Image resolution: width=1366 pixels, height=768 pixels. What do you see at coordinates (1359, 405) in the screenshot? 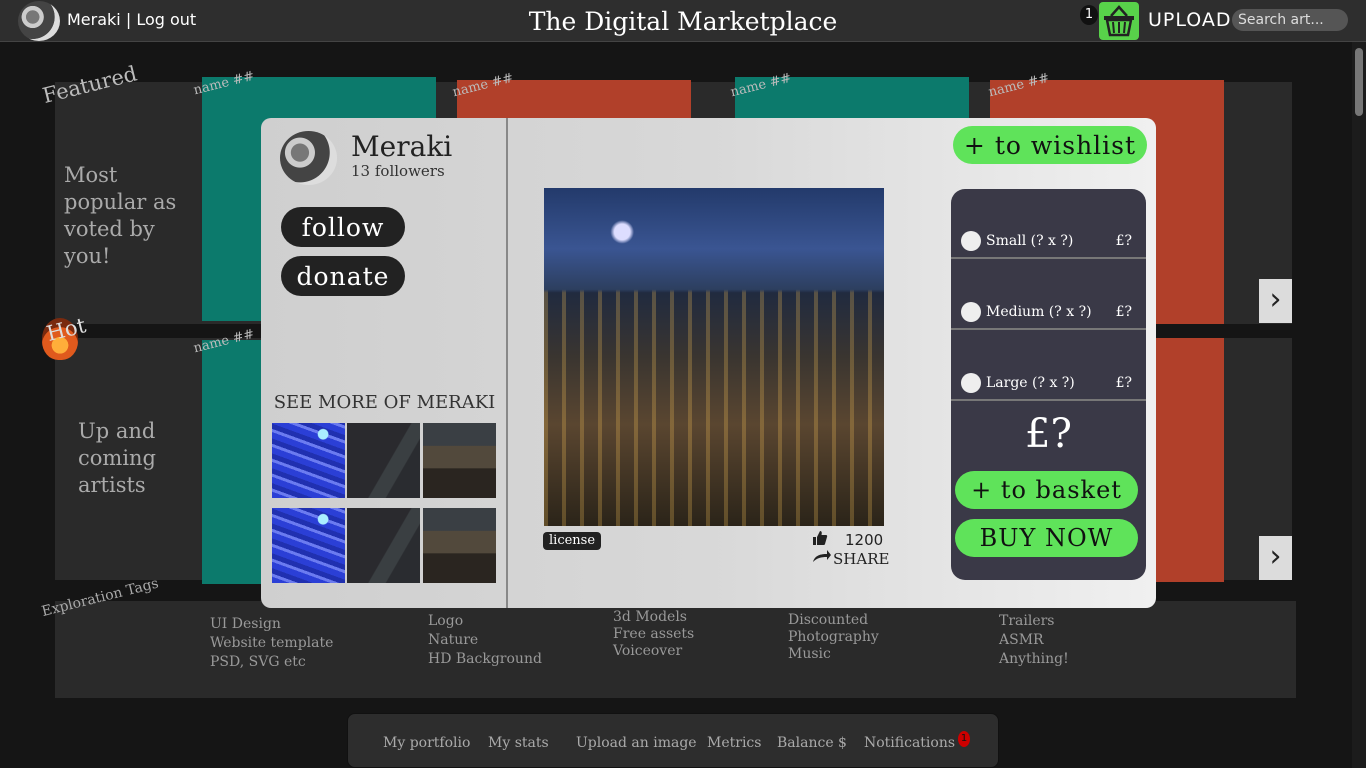
I see `page-scrollbar` at bounding box center [1359, 405].